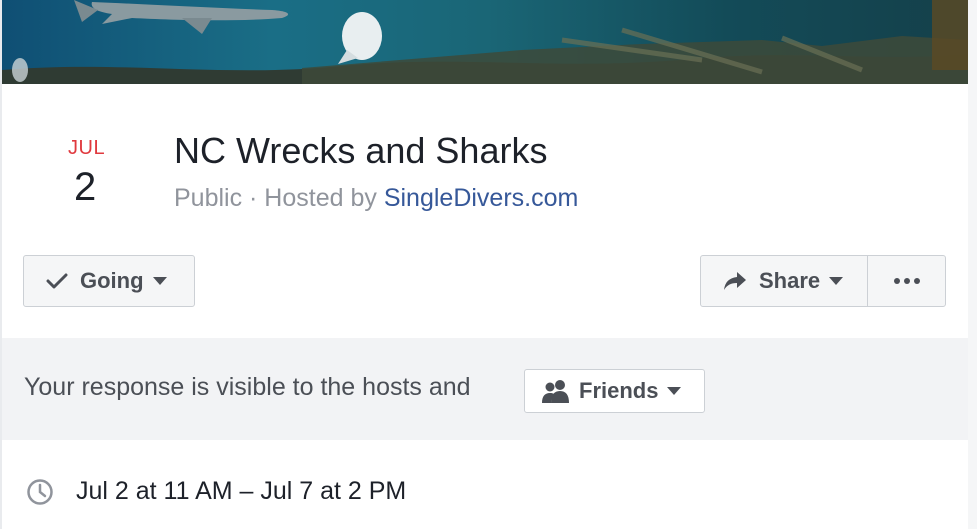 Image resolution: width=977 pixels, height=529 pixels. I want to click on hosted-by-prefix: · Hosted by, so click(313, 198).